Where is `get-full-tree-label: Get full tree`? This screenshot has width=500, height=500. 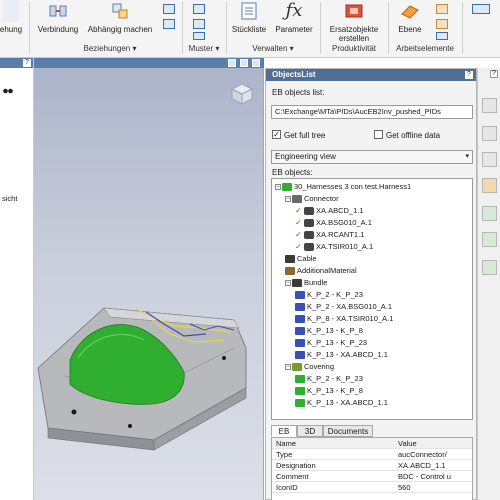 get-full-tree-label: Get full tree is located at coordinates (305, 135).